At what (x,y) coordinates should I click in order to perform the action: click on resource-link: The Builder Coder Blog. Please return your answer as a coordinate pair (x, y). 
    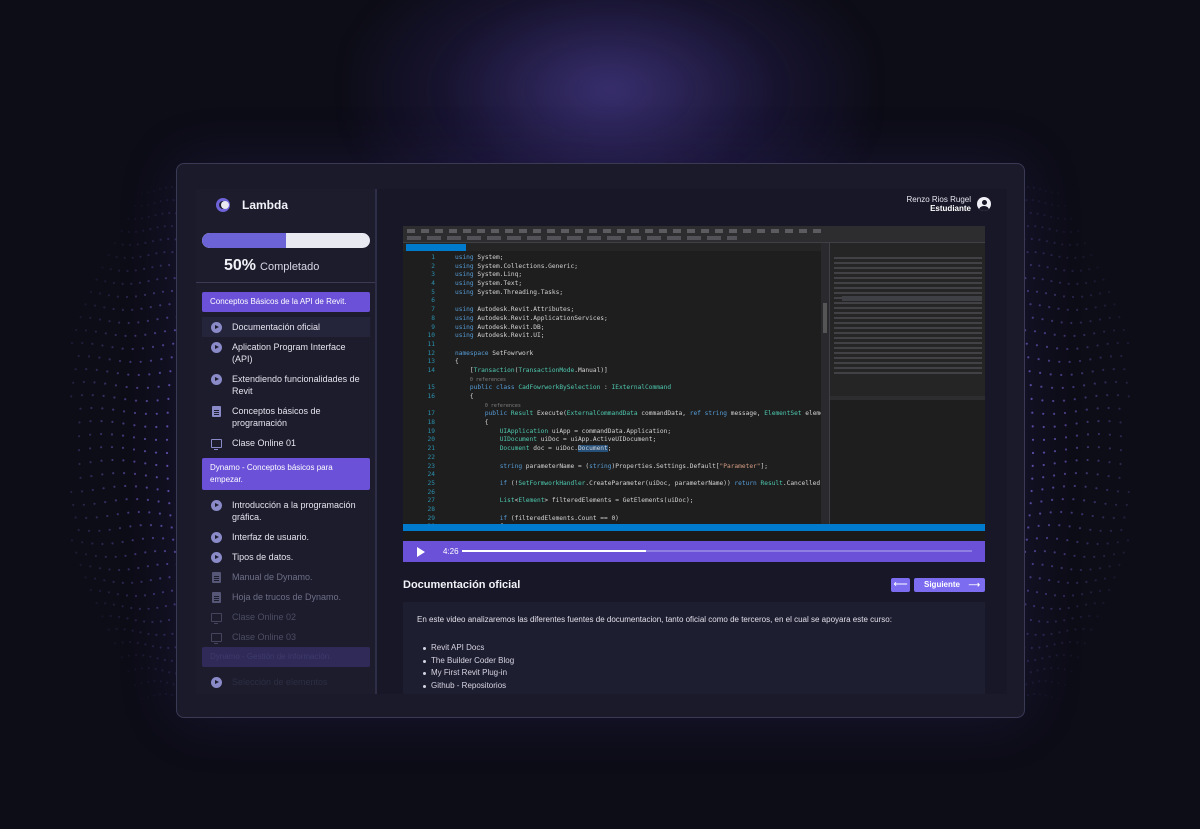
    Looking at the image, I should click on (697, 661).